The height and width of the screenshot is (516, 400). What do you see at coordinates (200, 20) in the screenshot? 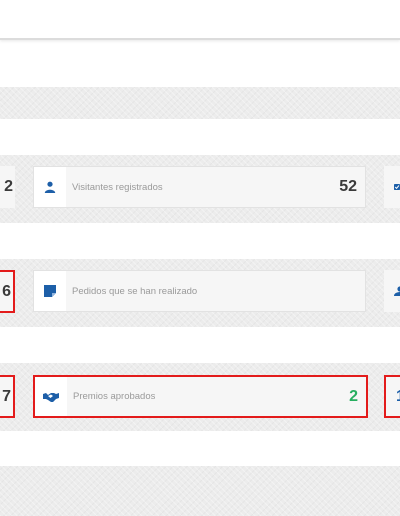
I see `top-header-bar` at bounding box center [200, 20].